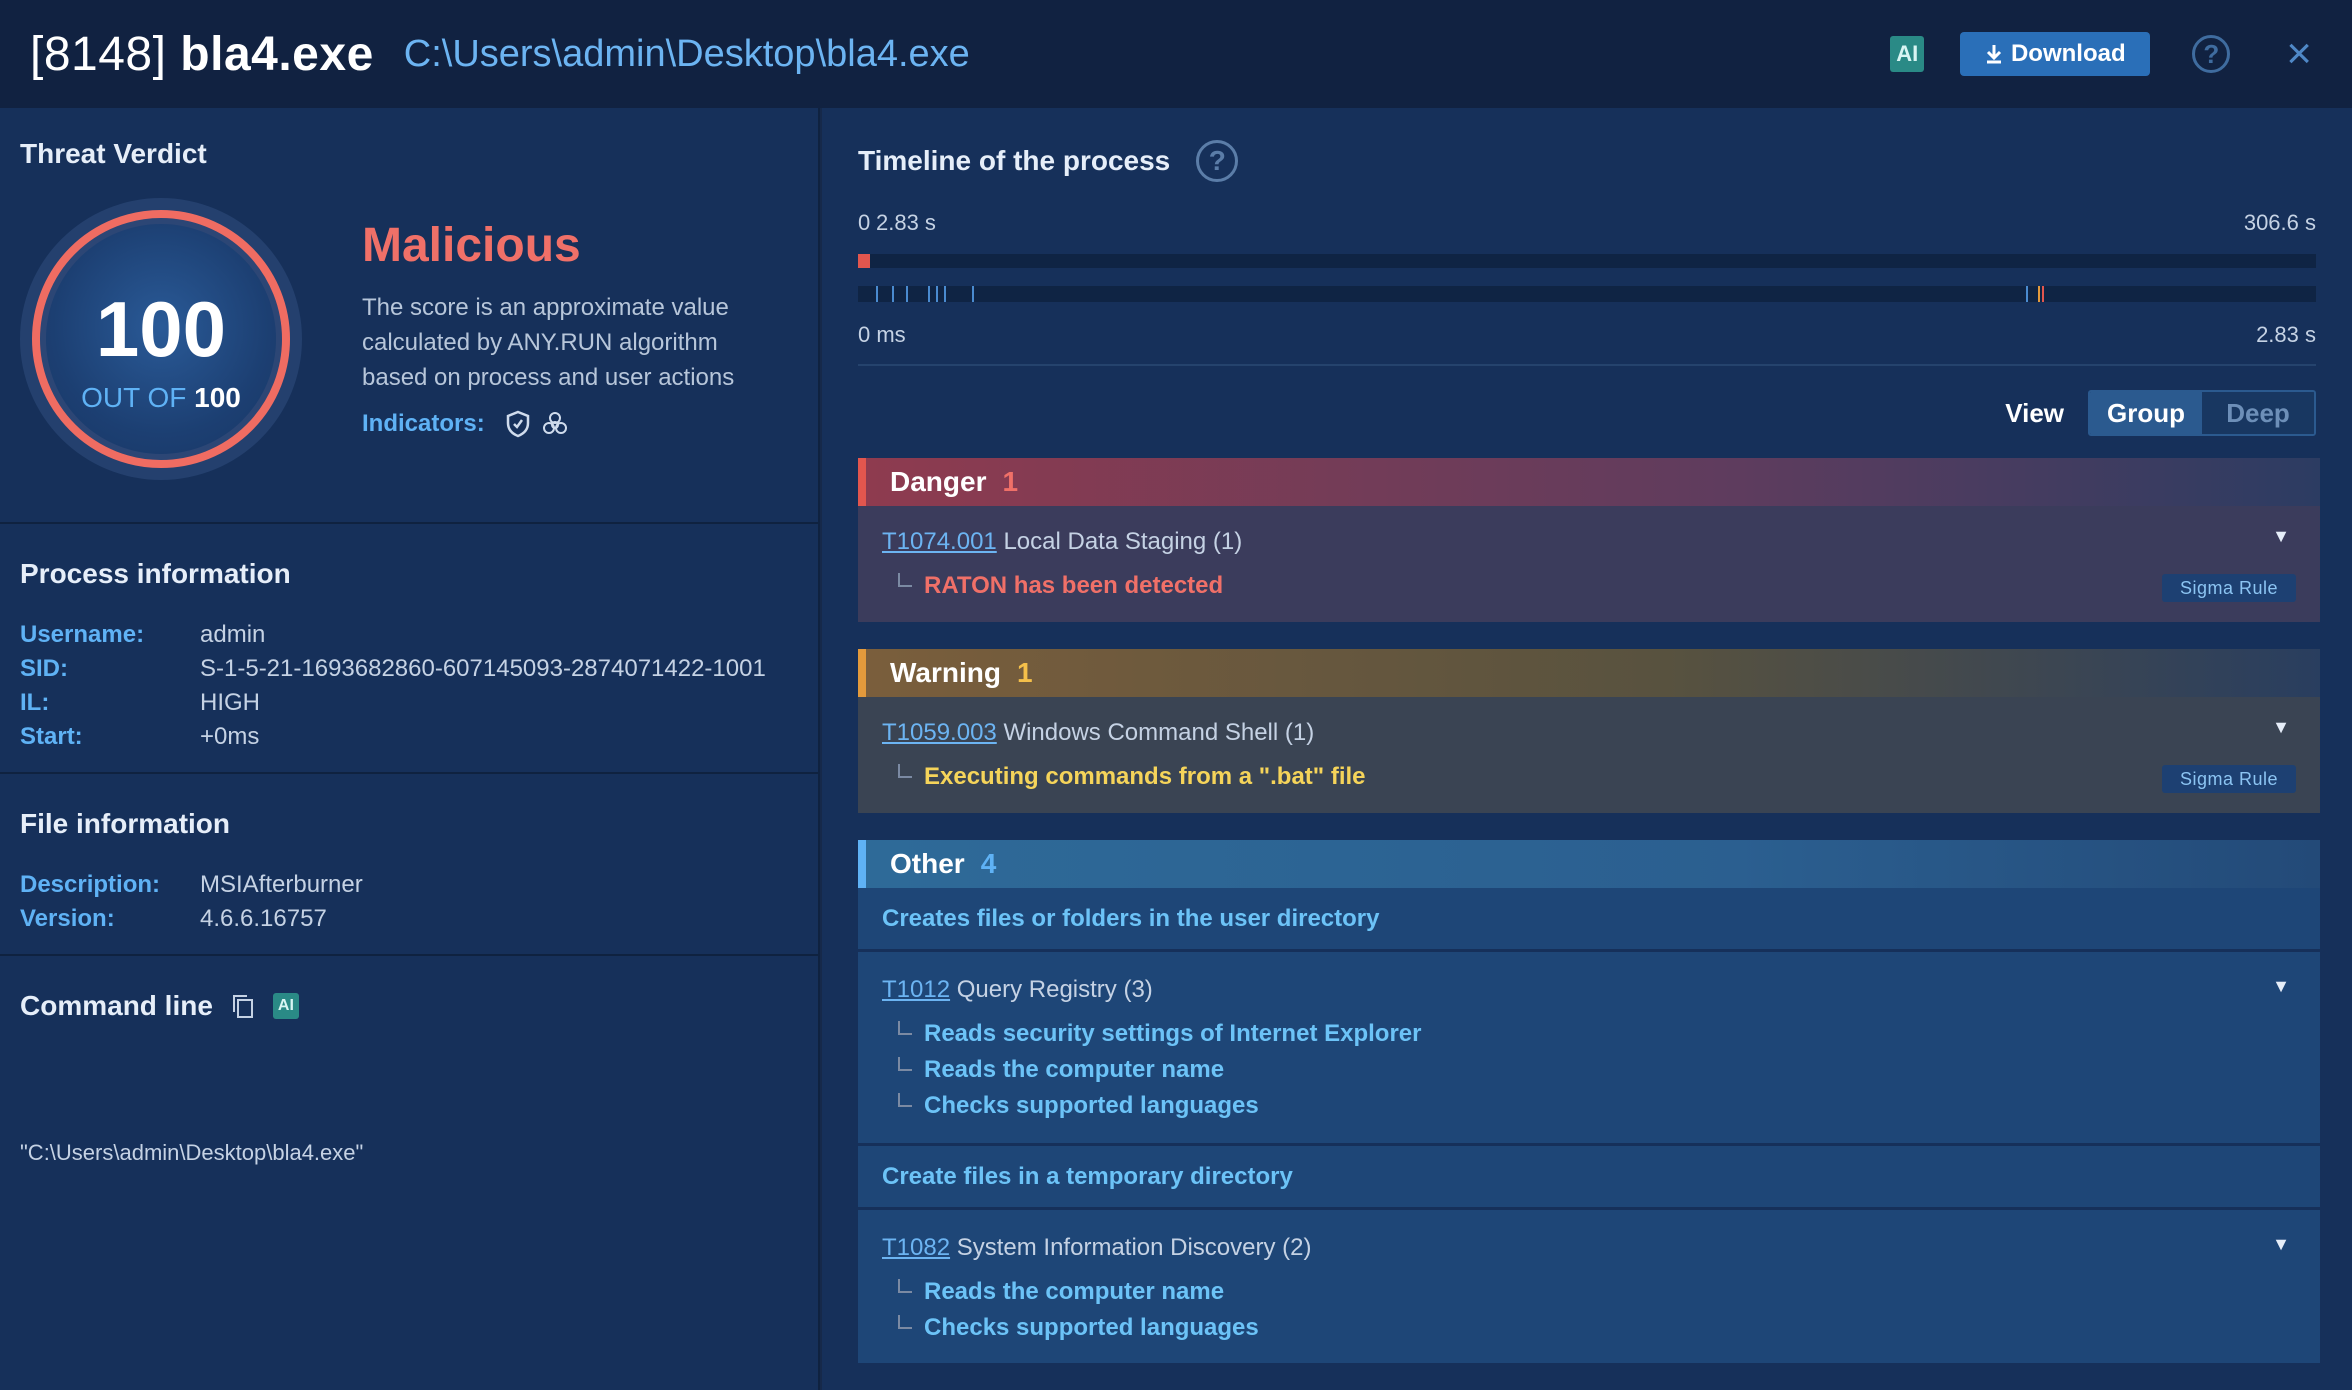 This screenshot has height=1390, width=2352. Describe the element at coordinates (1061, 1070) in the screenshot. I see `query-registry-detail: Reads the computer name` at that location.